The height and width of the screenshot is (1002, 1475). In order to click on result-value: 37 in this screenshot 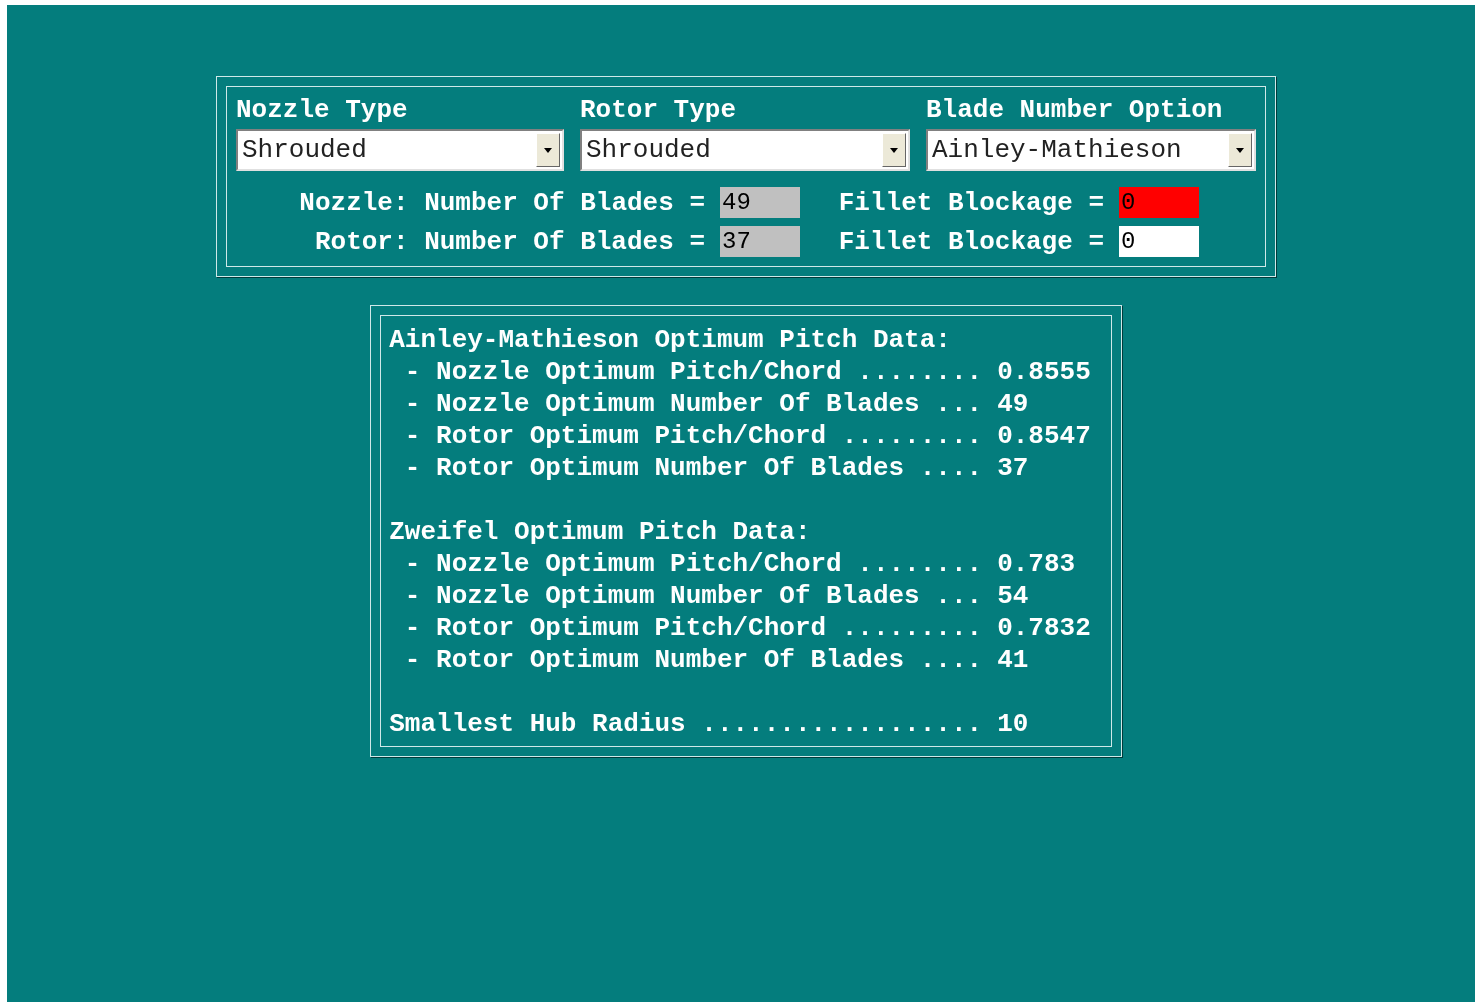, I will do `click(1013, 468)`.